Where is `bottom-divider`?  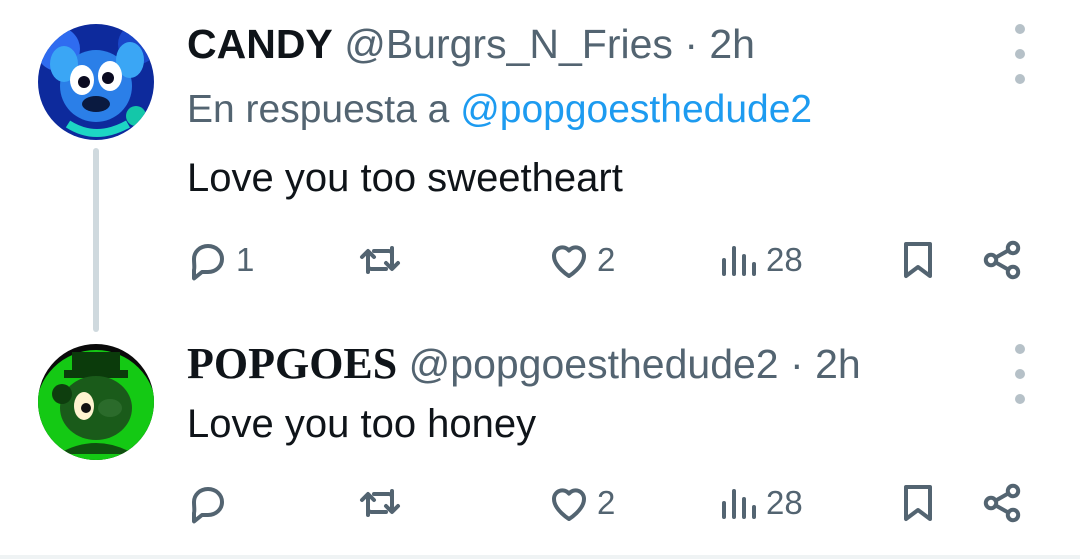
bottom-divider is located at coordinates (540, 557).